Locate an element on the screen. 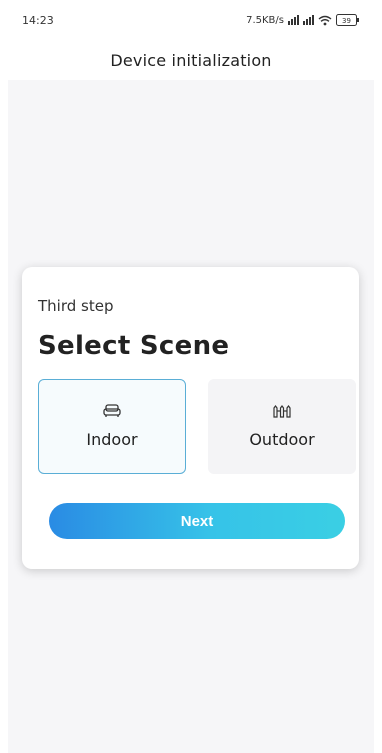  scene-option-outdoor: Outdoor is located at coordinates (282, 426).